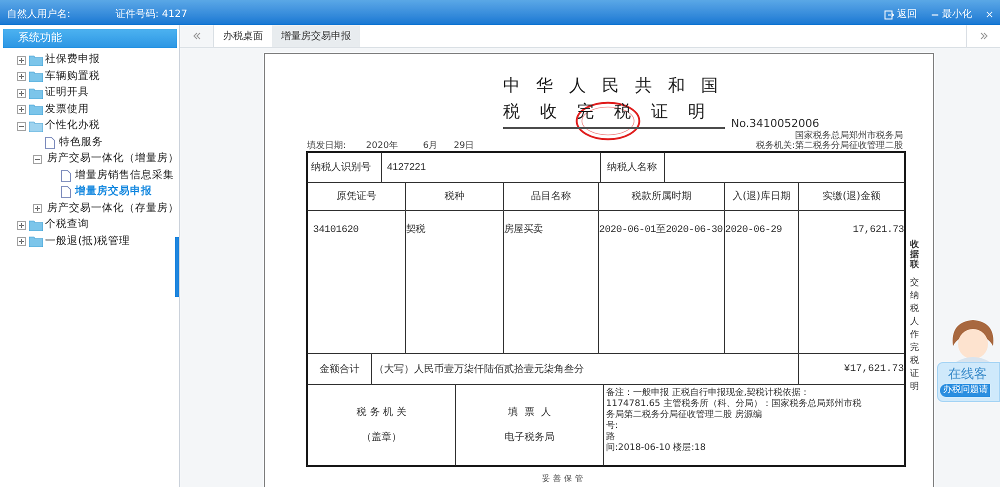 Image resolution: width=1000 pixels, height=487 pixels. I want to click on table-cell: 34101620, so click(336, 230).